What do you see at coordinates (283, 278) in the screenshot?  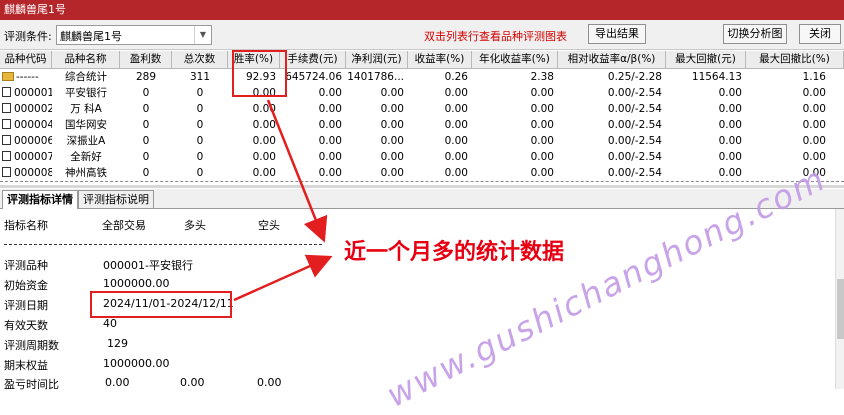 I see `arrow-up` at bounding box center [283, 278].